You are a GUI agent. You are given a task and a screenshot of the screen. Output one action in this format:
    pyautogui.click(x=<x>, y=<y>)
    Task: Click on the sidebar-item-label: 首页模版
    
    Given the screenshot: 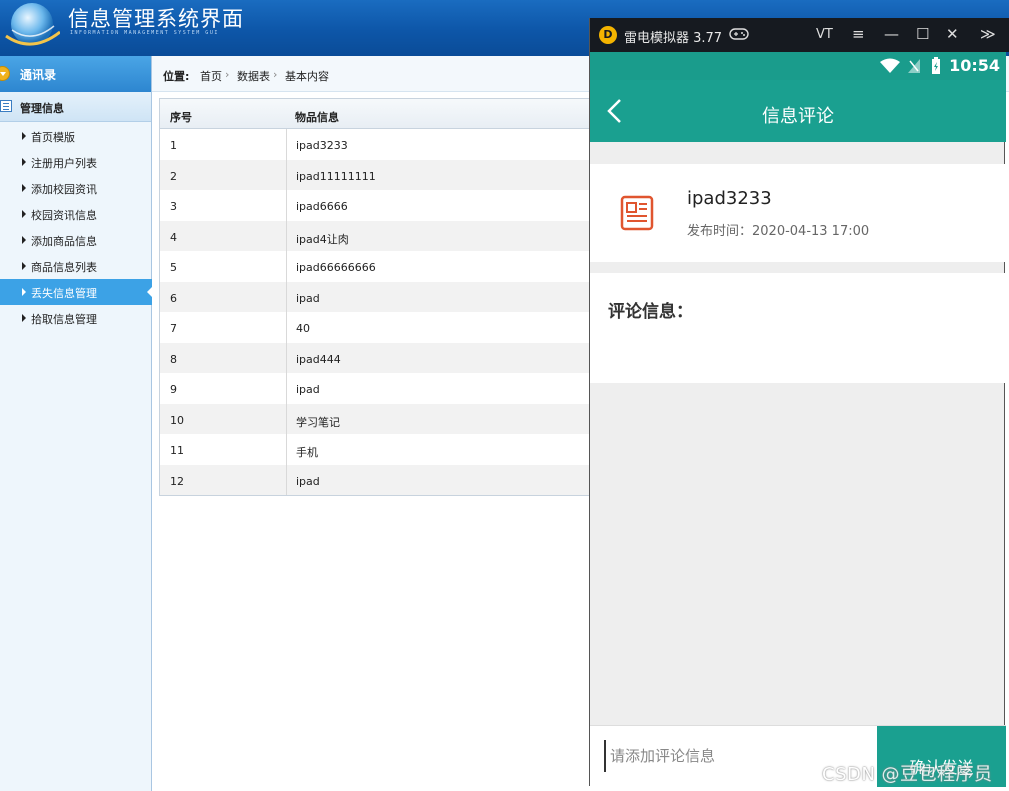 What is the action you would take?
    pyautogui.click(x=53, y=137)
    